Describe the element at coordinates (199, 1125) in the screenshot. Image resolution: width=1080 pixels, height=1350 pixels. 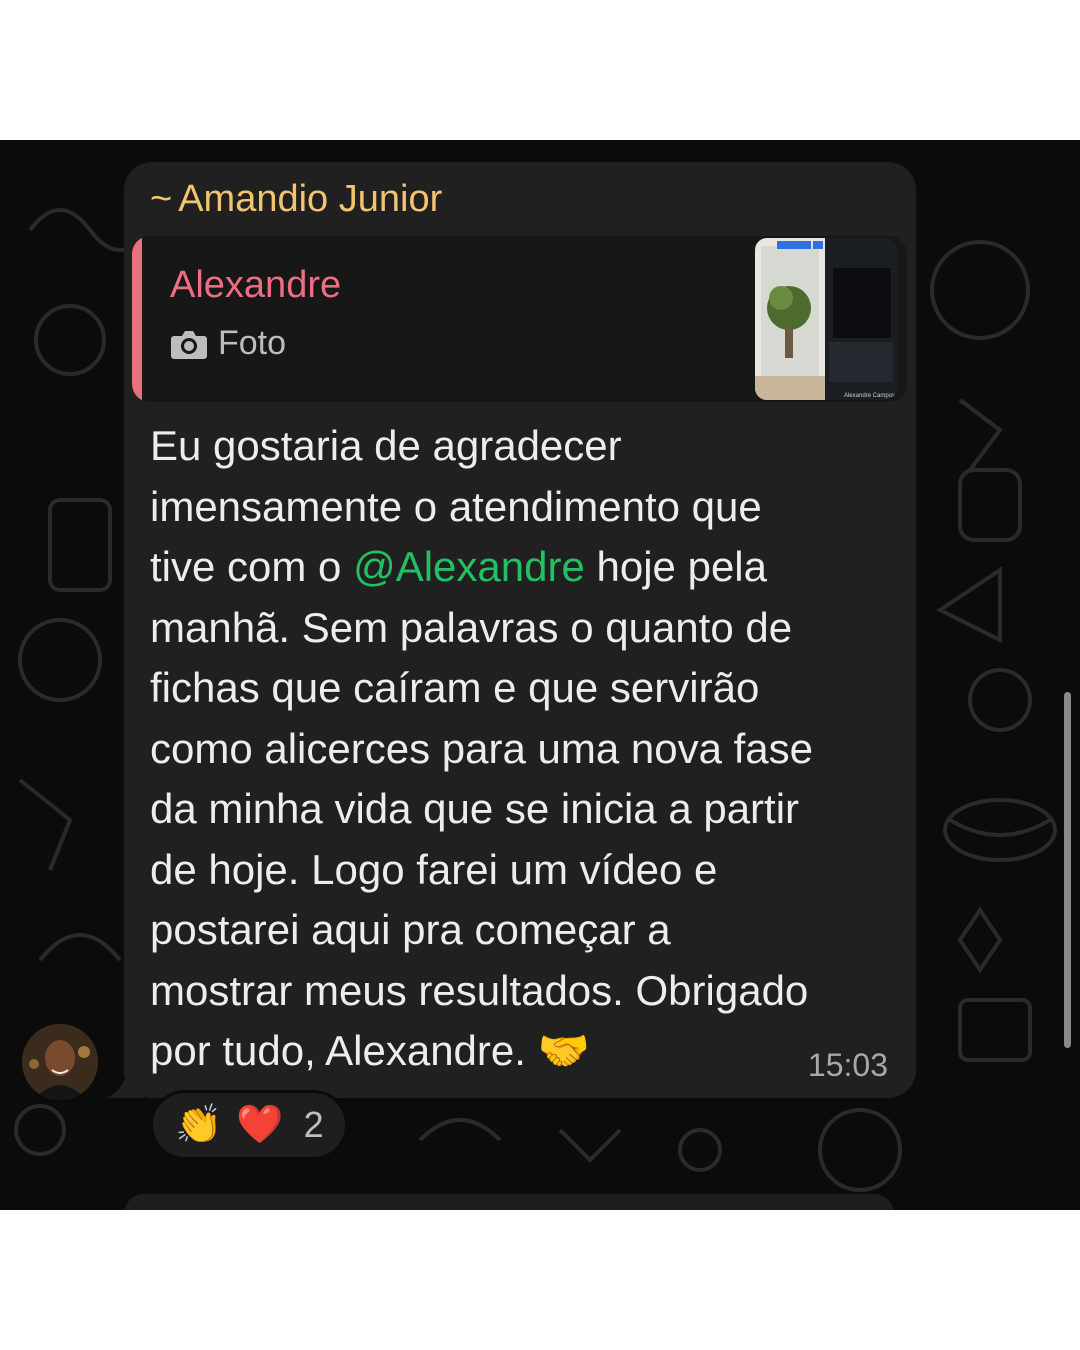
I see `clapping-hands-emoji: 👏` at that location.